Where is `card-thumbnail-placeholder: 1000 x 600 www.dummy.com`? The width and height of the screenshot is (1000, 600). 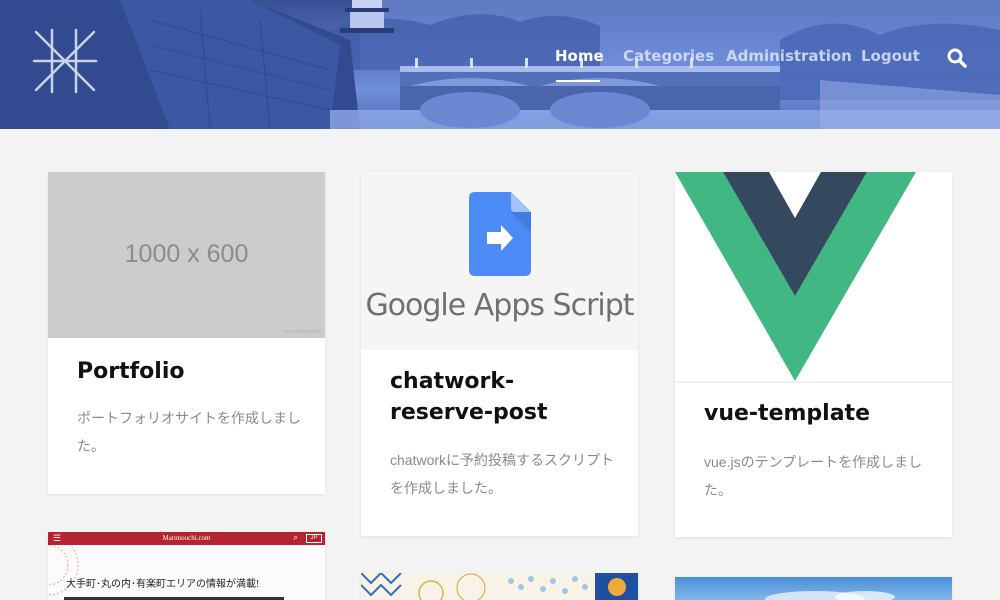 card-thumbnail-placeholder: 1000 x 600 www.dummy.com is located at coordinates (186, 255).